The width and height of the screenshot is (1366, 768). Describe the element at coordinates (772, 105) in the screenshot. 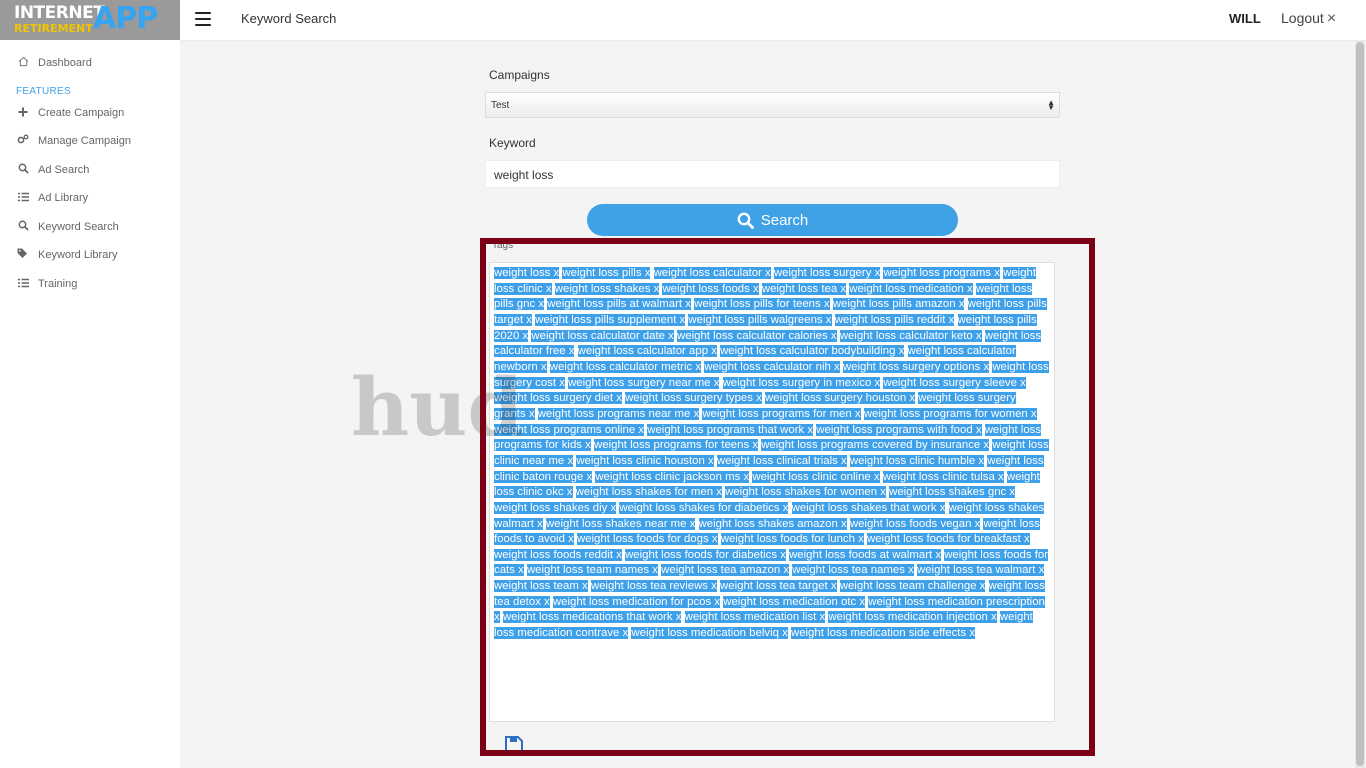

I see `campaign-select: Test ▲ ▼` at that location.